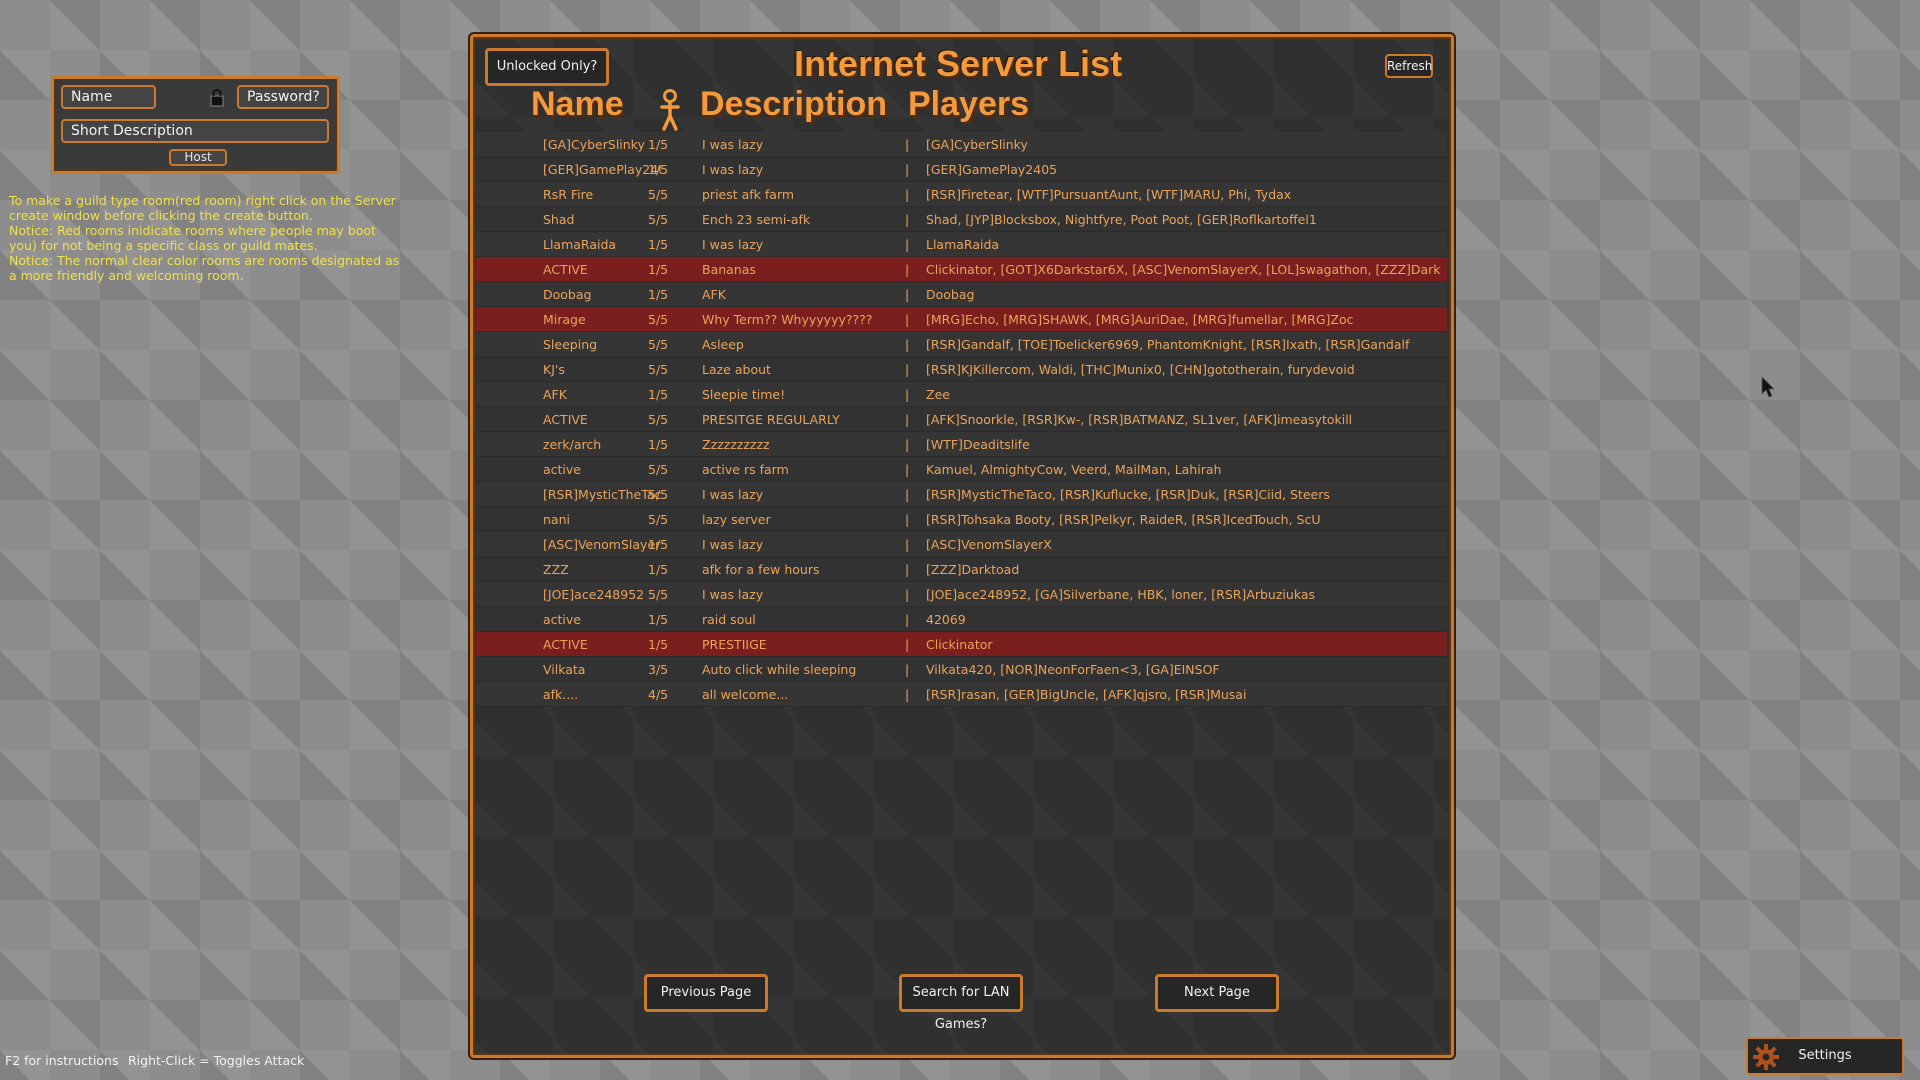 The width and height of the screenshot is (1920, 1080). I want to click on server-row: LlamaRaida 1/5 I was lazy | LlamaRaida, so click(961, 244).